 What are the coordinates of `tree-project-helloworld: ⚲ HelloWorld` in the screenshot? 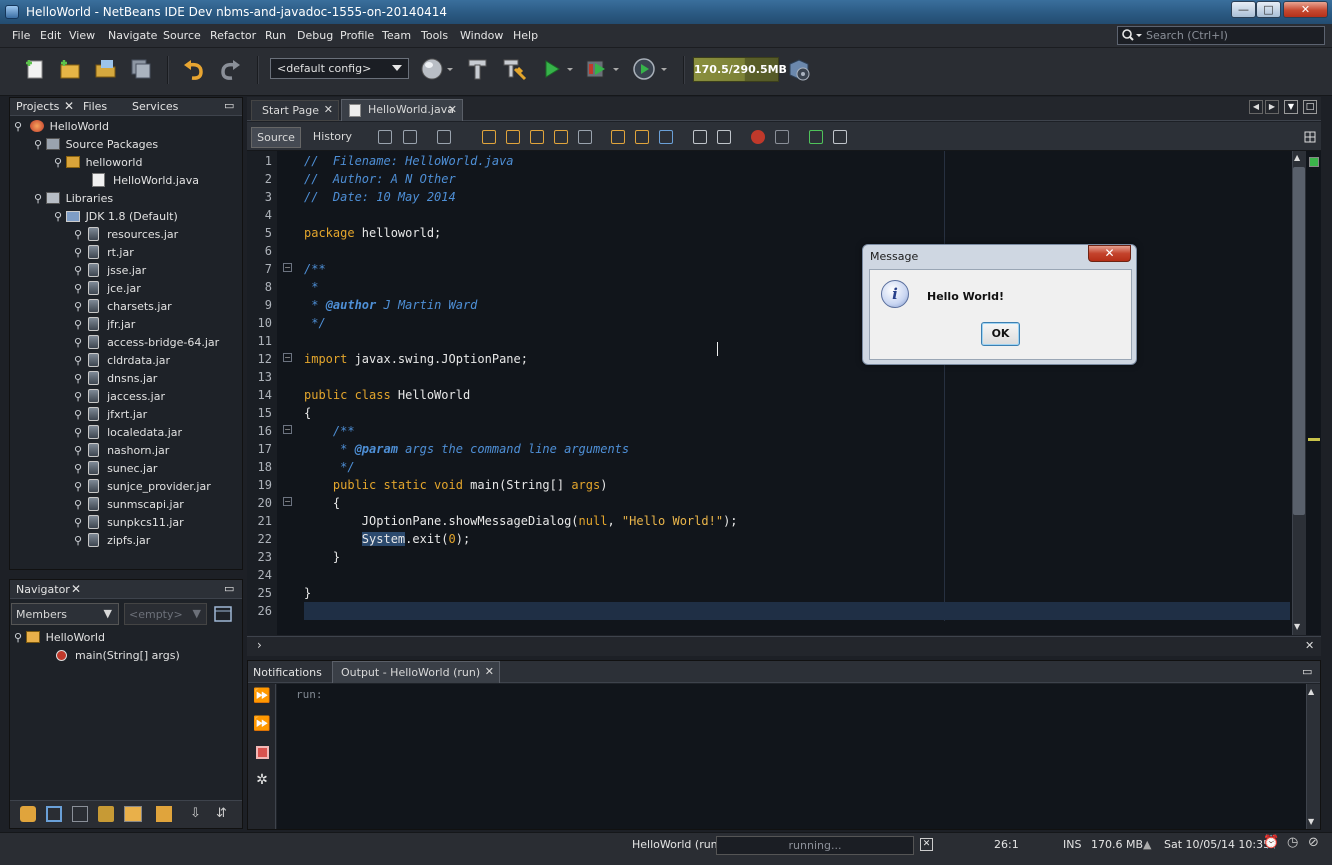 It's located at (61, 127).